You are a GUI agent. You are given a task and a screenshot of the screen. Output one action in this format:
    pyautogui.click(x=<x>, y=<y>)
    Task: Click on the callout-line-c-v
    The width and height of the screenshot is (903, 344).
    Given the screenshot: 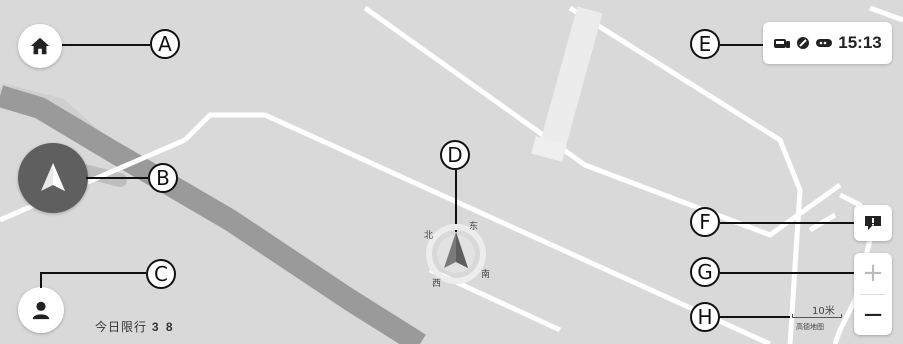 What is the action you would take?
    pyautogui.click(x=41, y=280)
    